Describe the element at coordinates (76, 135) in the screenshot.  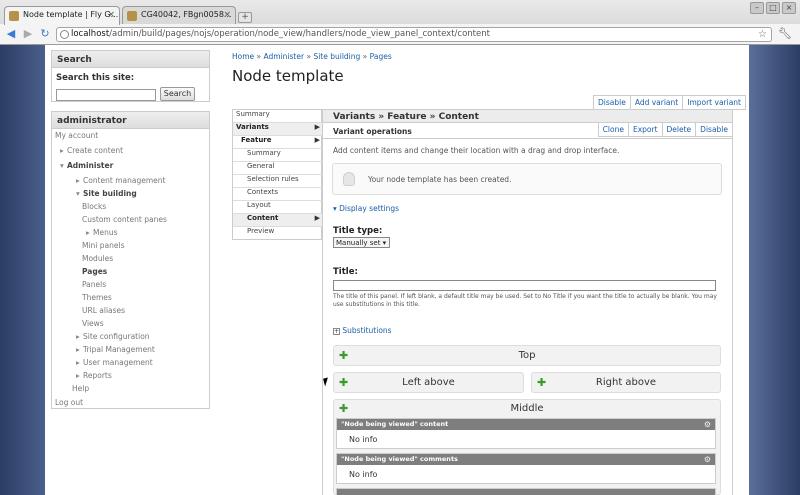
I see `menu-my-account: My account` at that location.